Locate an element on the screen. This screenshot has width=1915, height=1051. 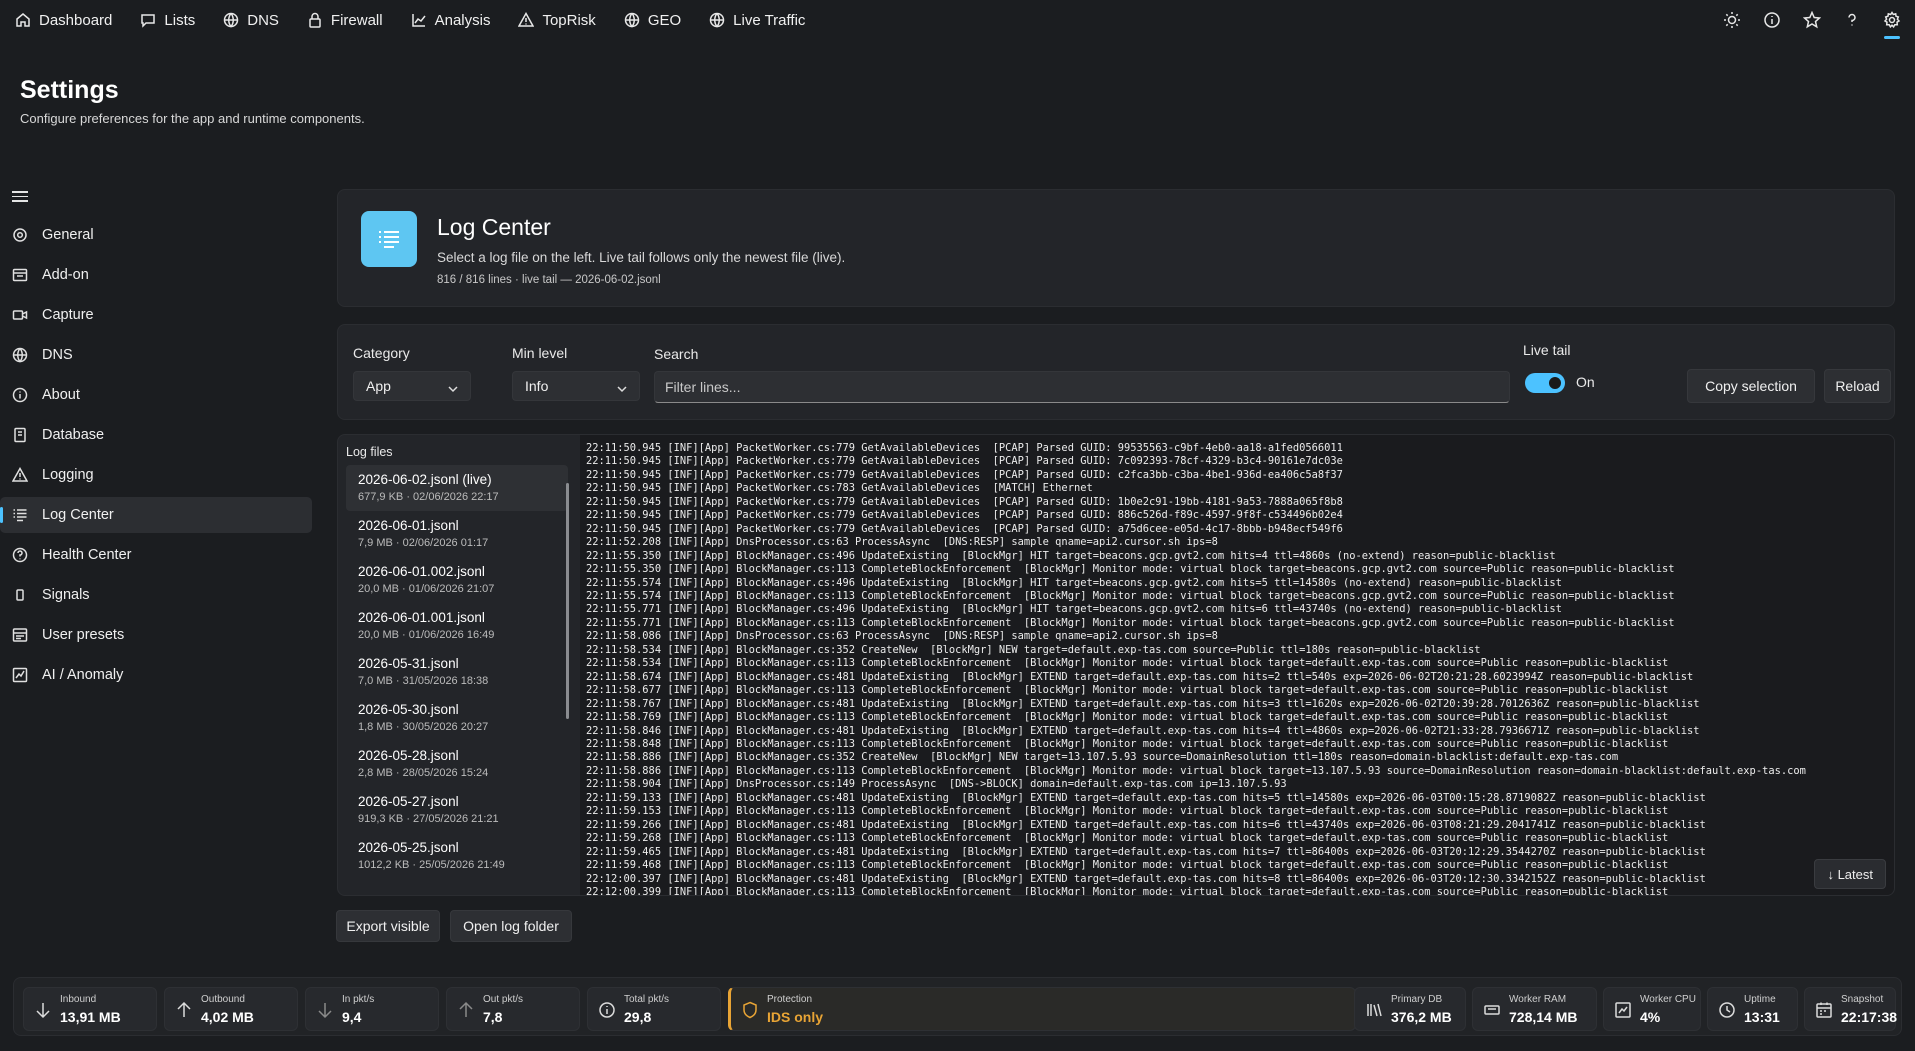
gear-icon is located at coordinates (1892, 25).